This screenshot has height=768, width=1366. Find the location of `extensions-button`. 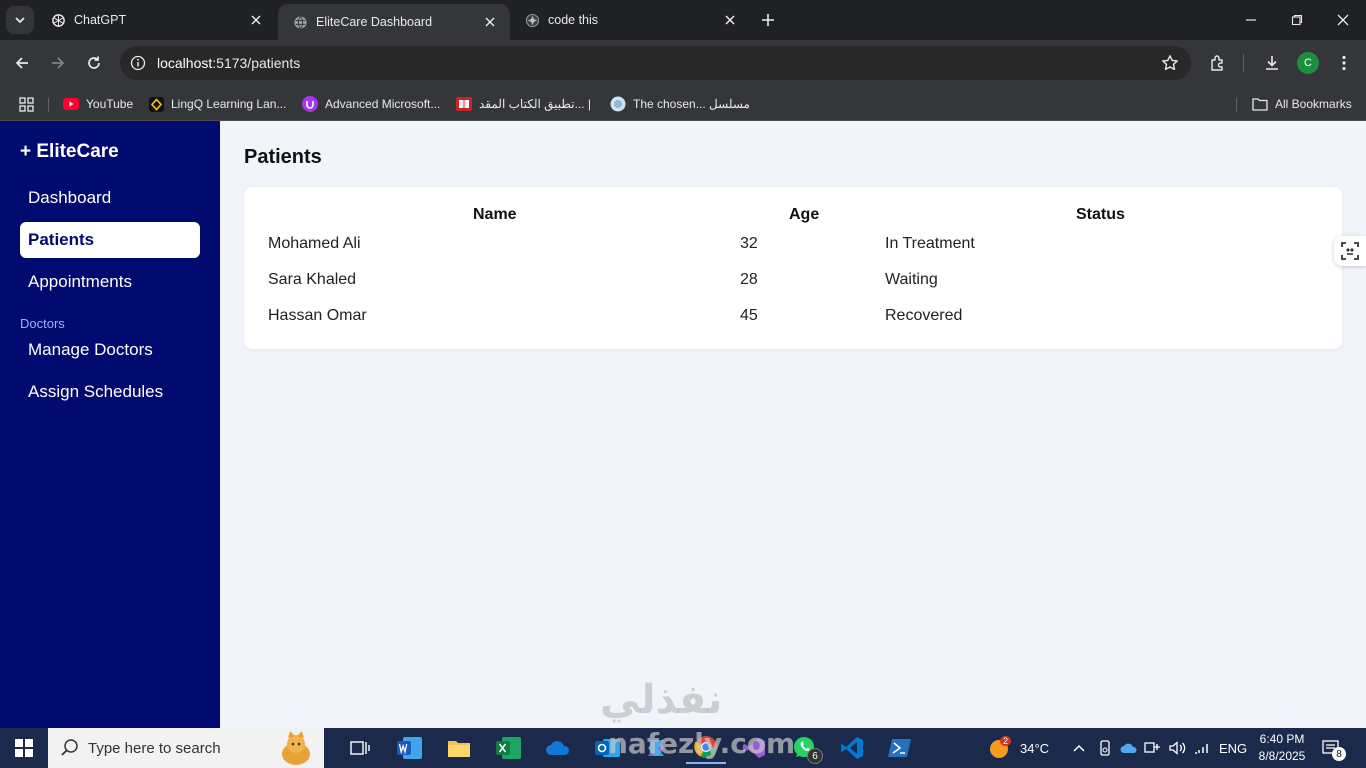

extensions-button is located at coordinates (1218, 63).